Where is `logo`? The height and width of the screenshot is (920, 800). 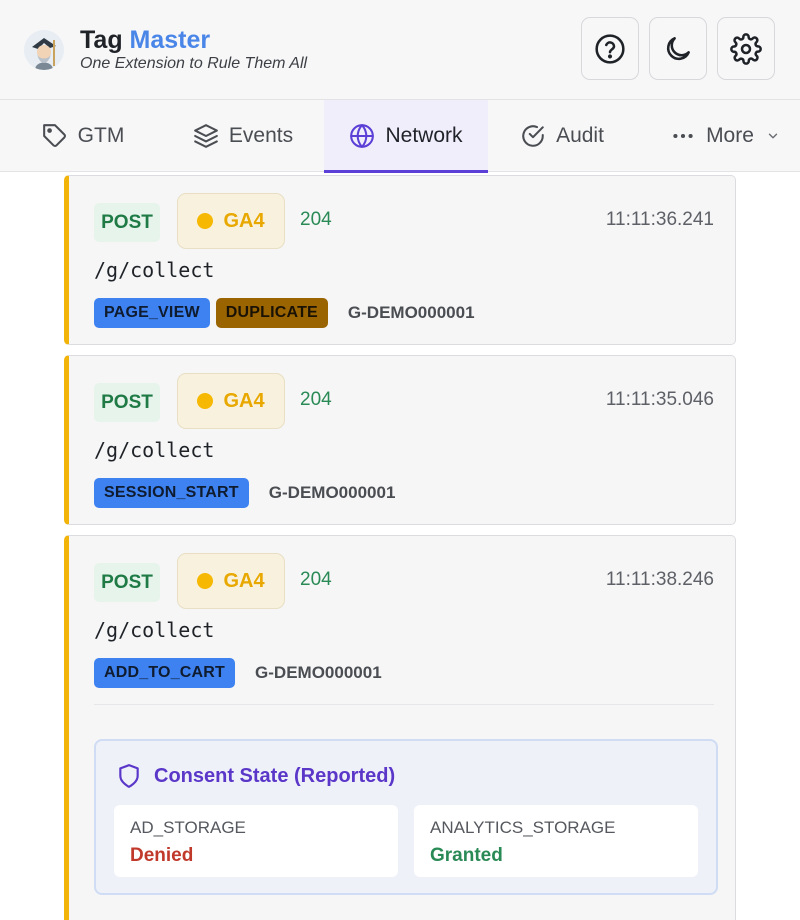 logo is located at coordinates (44, 50).